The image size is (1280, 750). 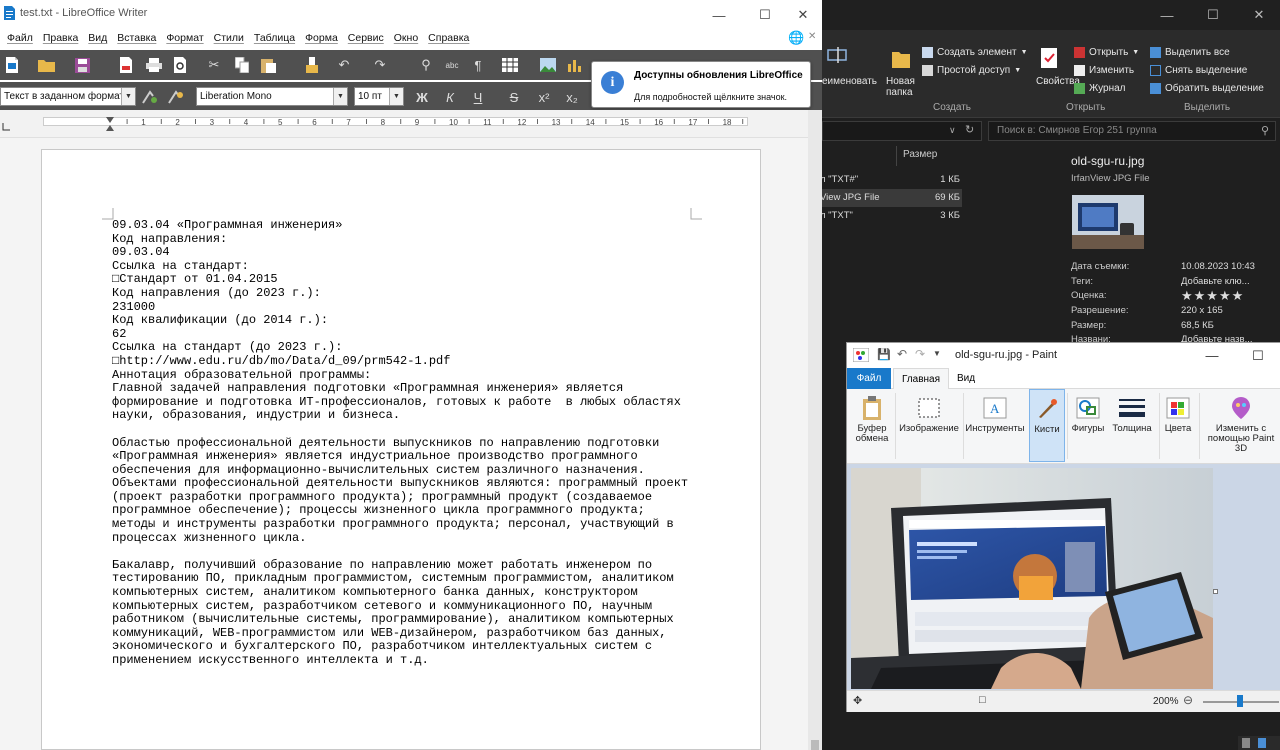 I want to click on select-all-button: Выделить все, so click(x=1190, y=52).